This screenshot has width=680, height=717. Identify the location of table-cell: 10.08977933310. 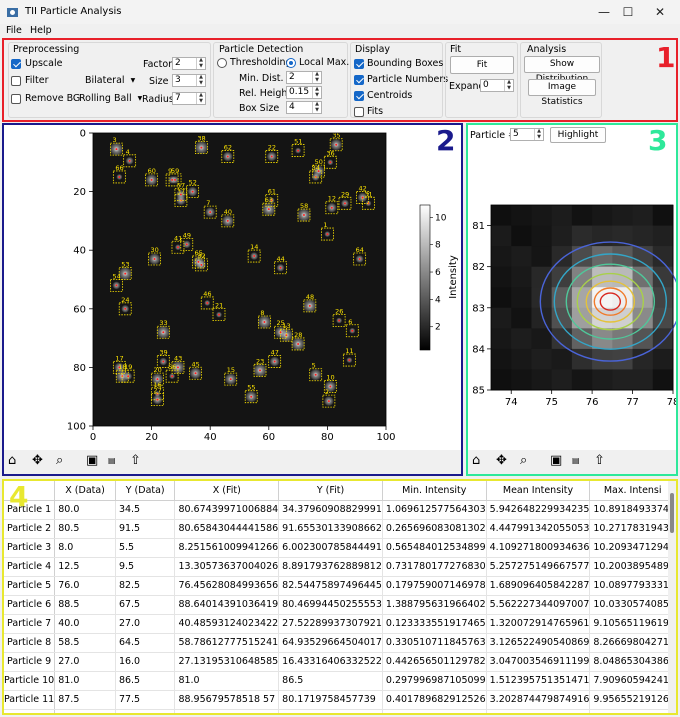
(632, 586).